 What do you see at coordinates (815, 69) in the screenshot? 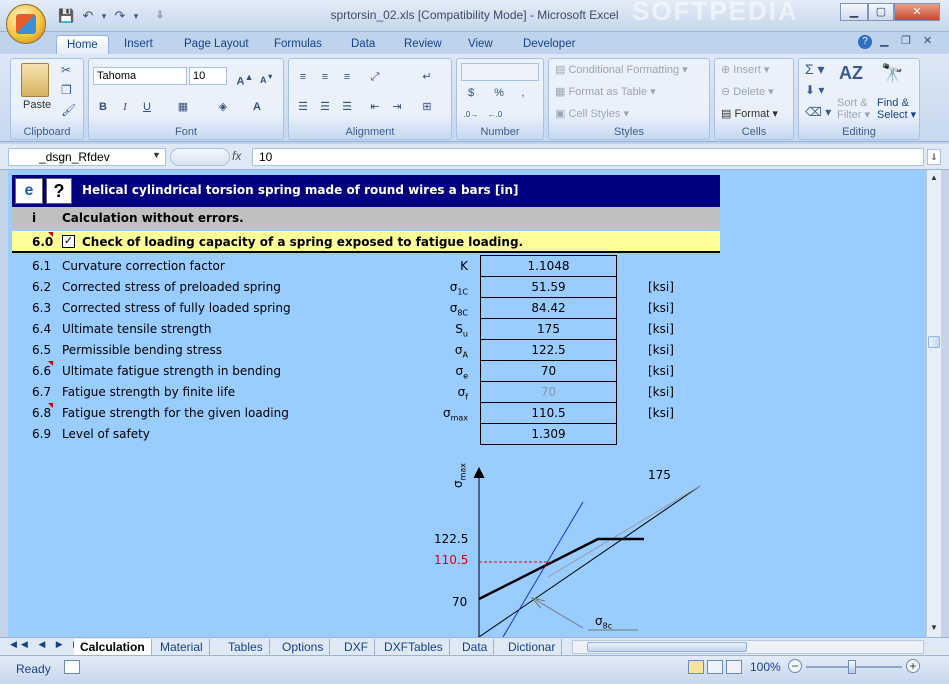
I see `autosum-icon: Σ ▾` at bounding box center [815, 69].